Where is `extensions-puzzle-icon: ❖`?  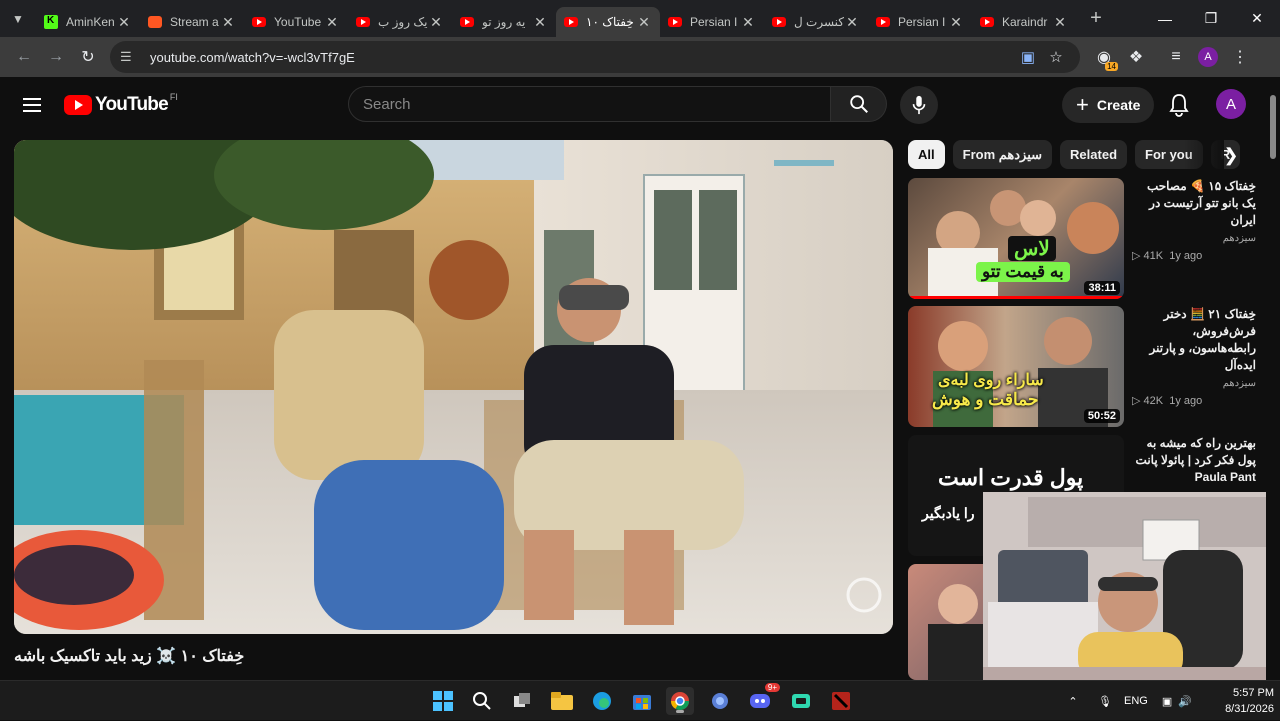 extensions-puzzle-icon: ❖ is located at coordinates (1136, 57).